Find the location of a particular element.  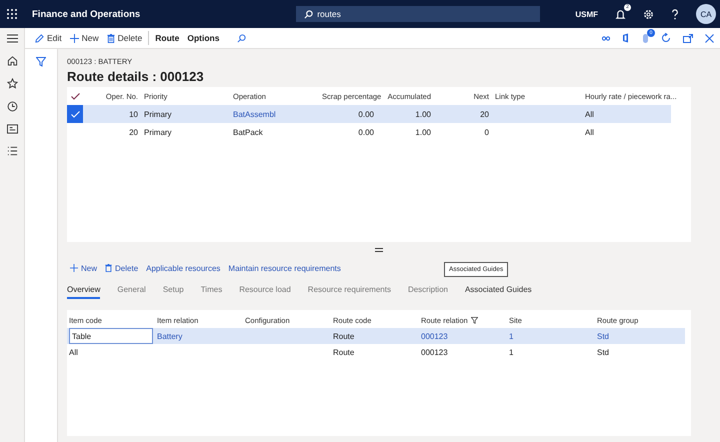

toolbar-button: Route is located at coordinates (167, 38).